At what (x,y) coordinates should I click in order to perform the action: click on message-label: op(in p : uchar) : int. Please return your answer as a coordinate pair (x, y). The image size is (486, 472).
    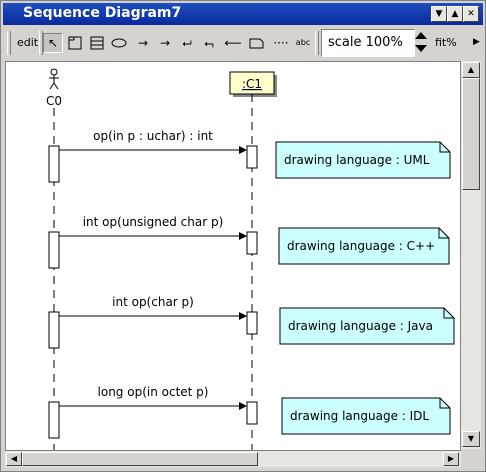
    Looking at the image, I should click on (153, 136).